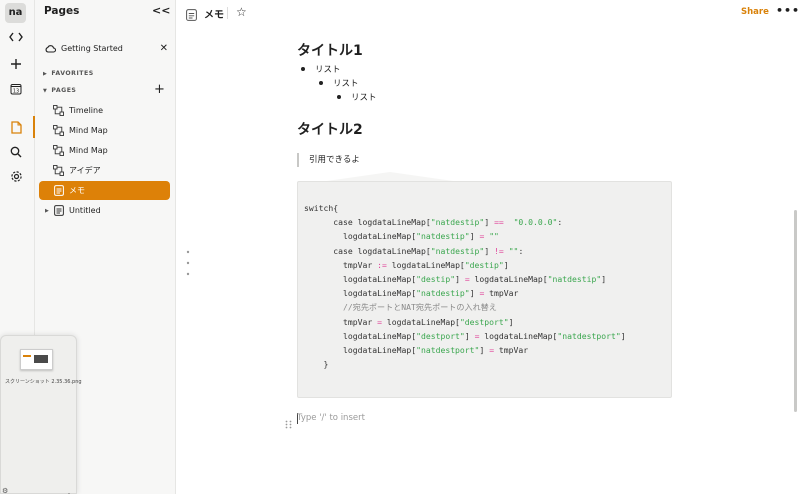  I want to click on search-icon, so click(16, 152).